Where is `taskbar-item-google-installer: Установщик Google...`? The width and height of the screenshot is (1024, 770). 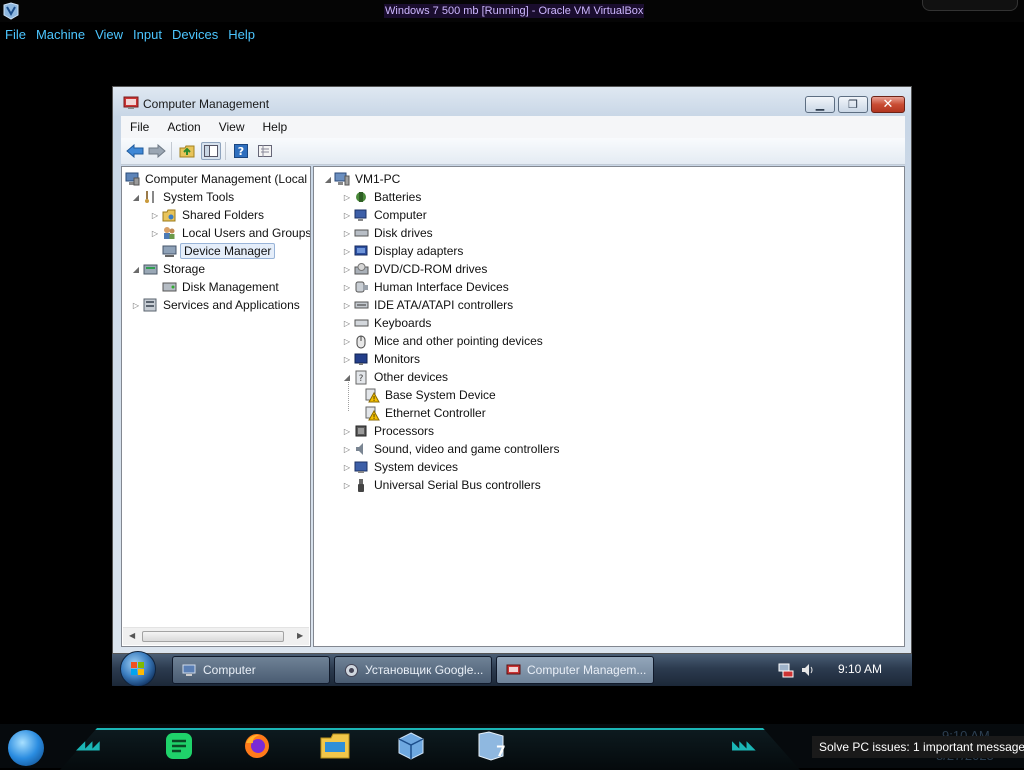
taskbar-item-google-installer: Установщик Google... is located at coordinates (413, 670).